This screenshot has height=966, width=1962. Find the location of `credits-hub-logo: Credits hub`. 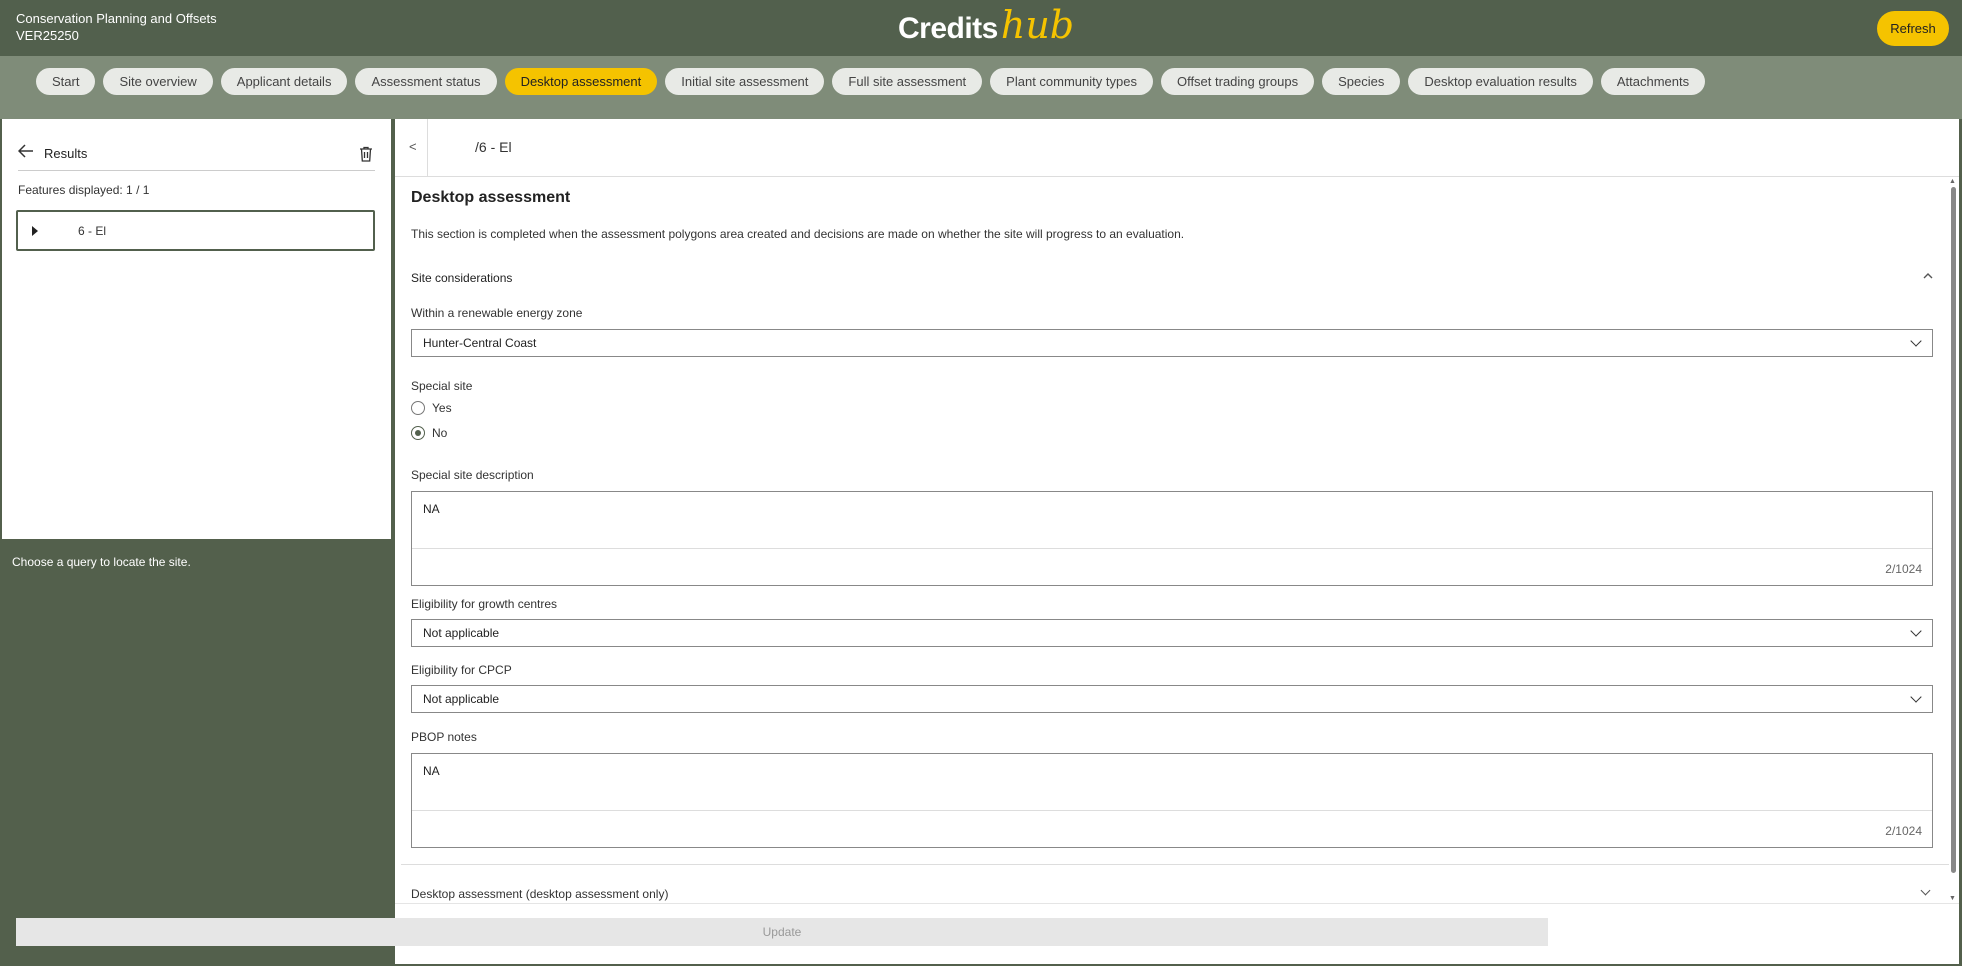

credits-hub-logo: Credits hub is located at coordinates (986, 28).